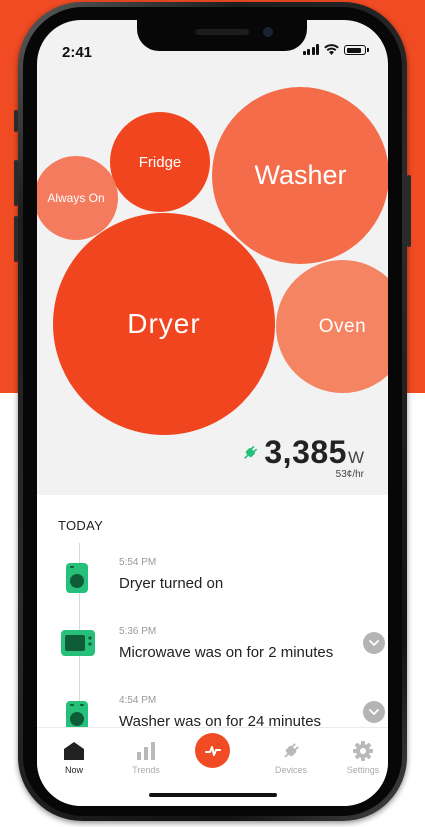  Describe the element at coordinates (138, 562) in the screenshot. I see `event-time: 5:54 PM` at that location.